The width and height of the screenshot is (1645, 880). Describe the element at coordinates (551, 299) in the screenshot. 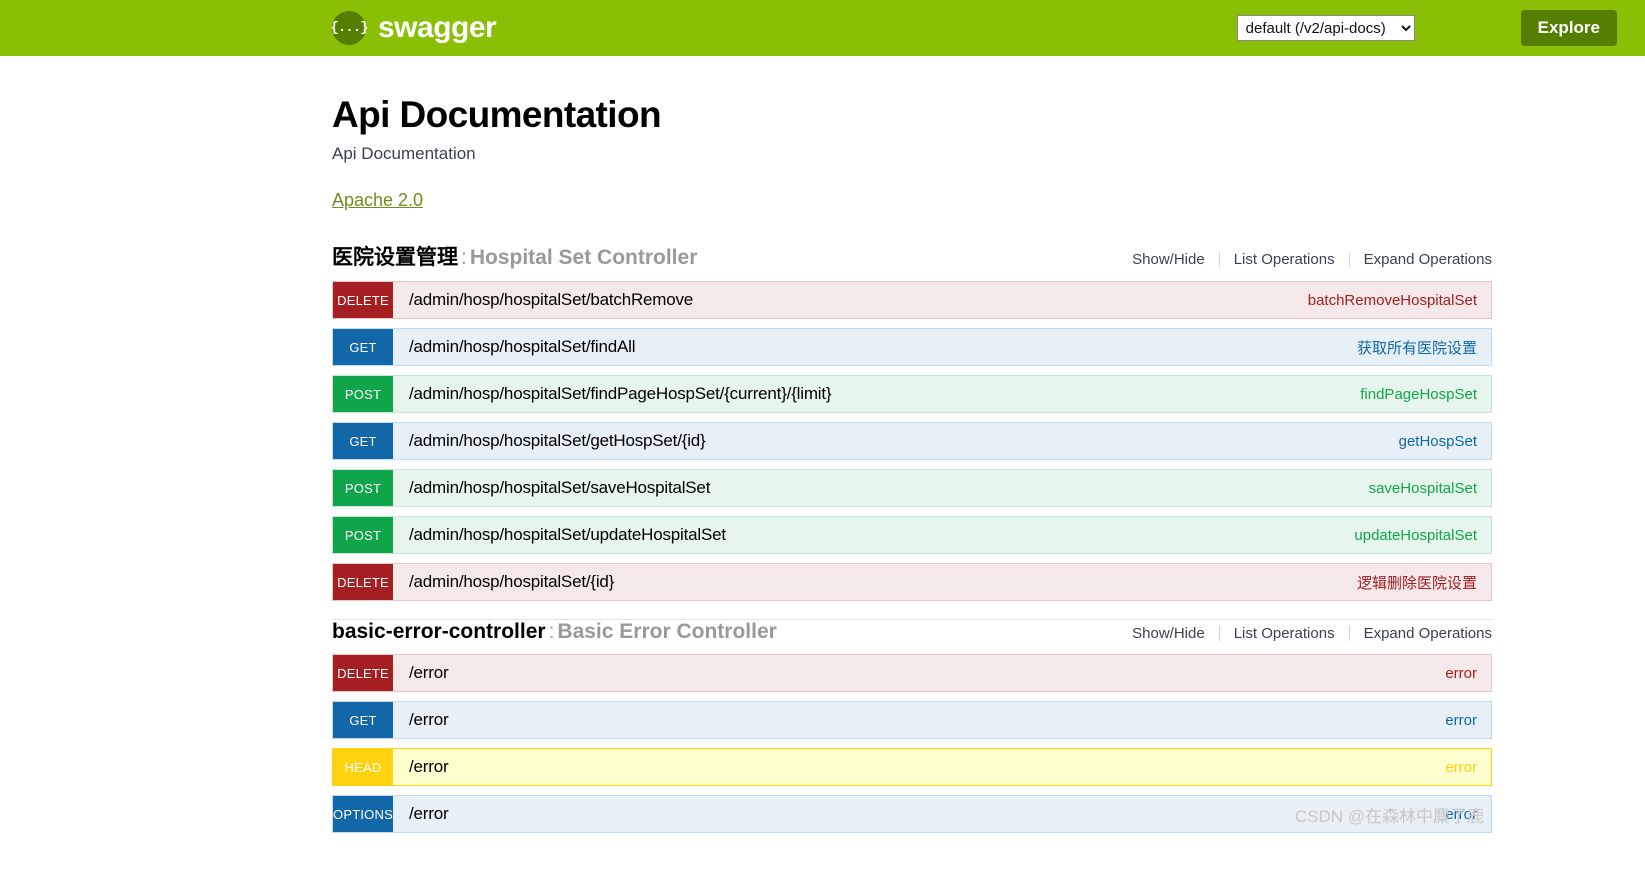

I see `operation-path: /admin/hosp/hospitalSet/batchRemove` at that location.